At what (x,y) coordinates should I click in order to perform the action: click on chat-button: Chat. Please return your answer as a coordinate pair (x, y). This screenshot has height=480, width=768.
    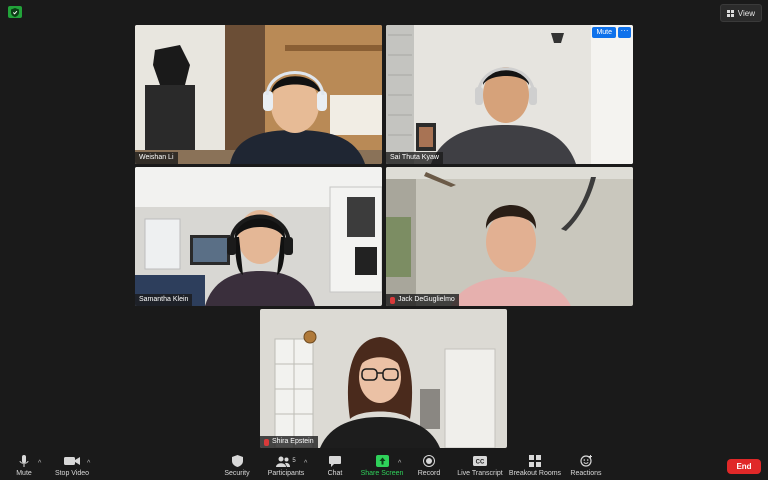
    Looking at the image, I should click on (335, 467).